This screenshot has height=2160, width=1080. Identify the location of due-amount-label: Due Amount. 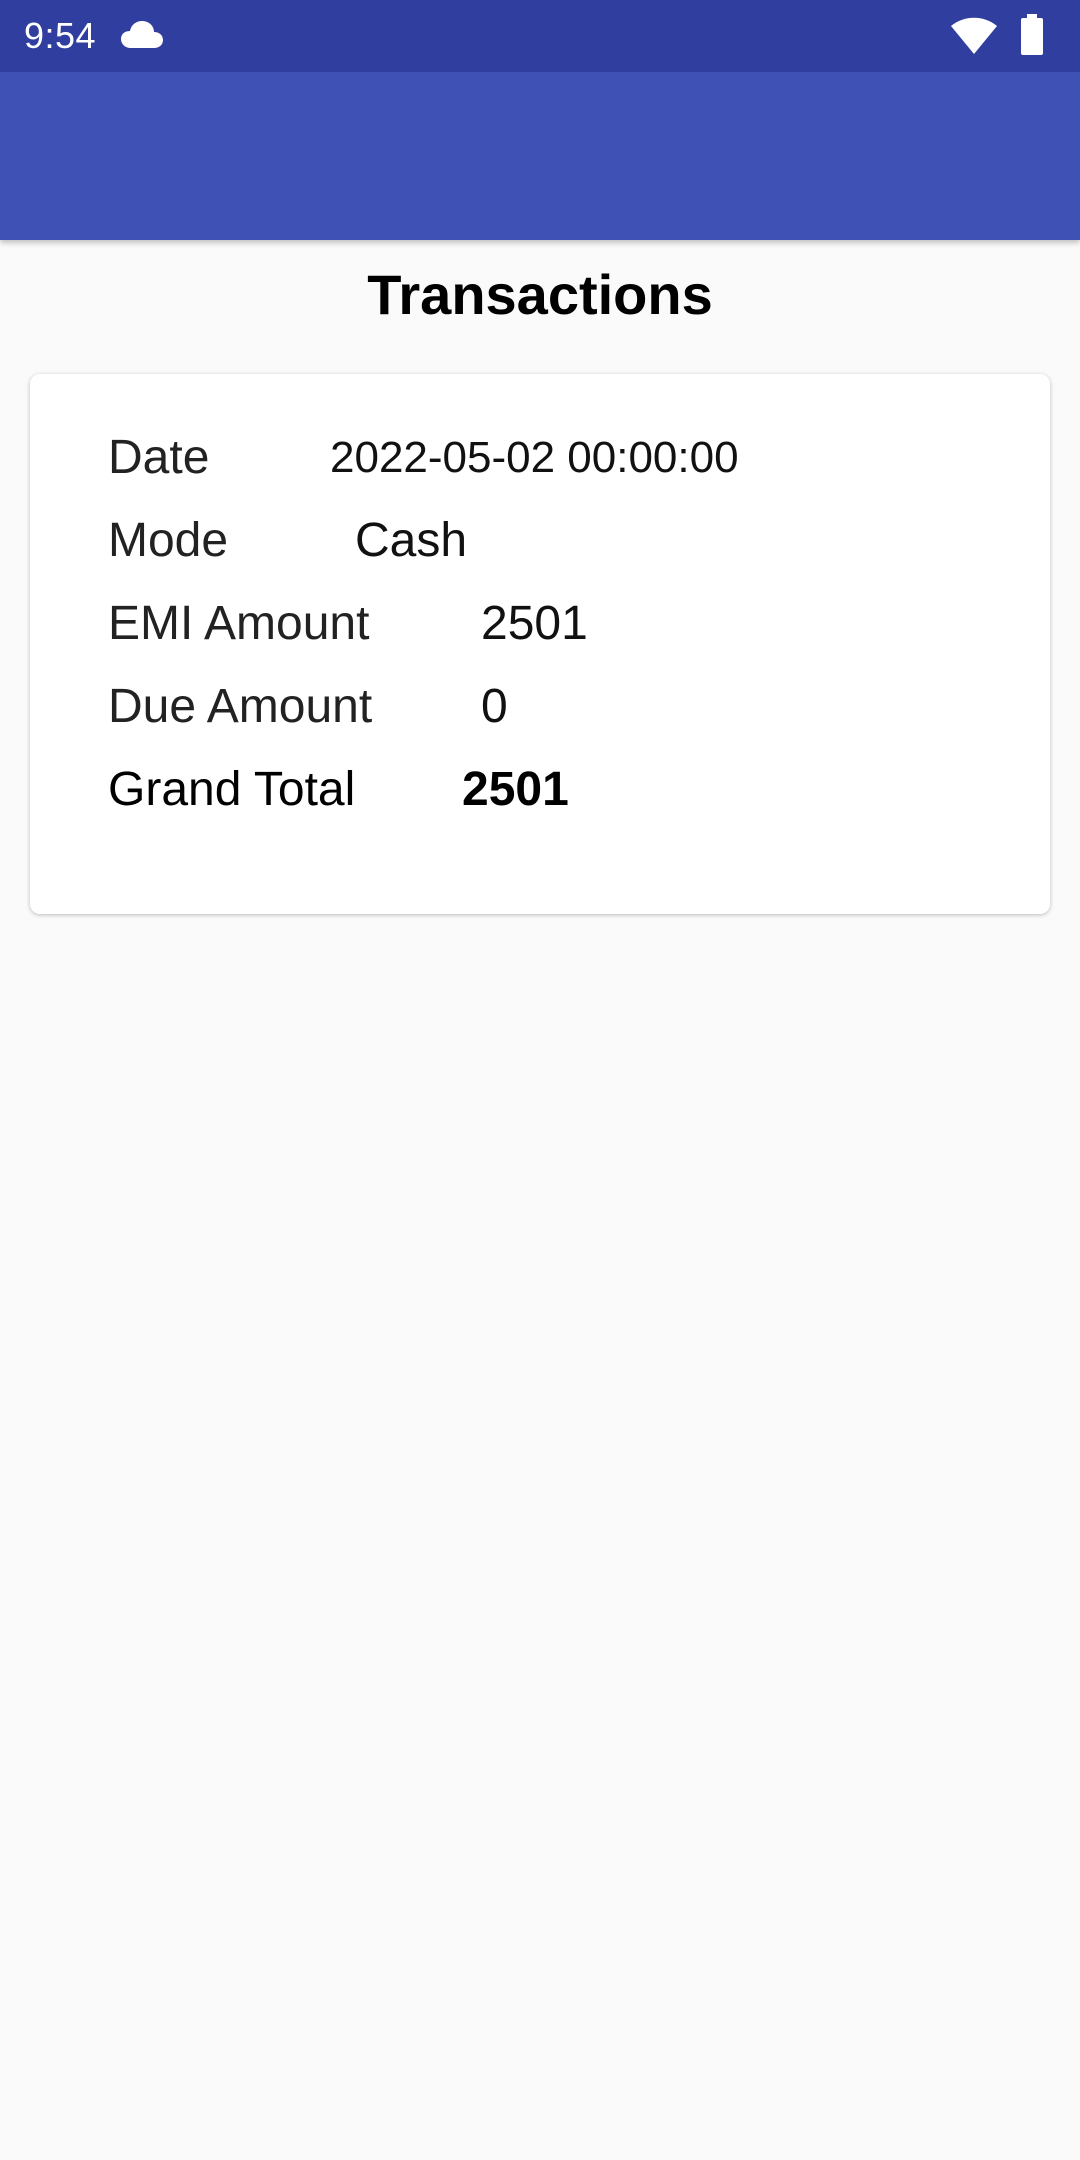
(240, 706).